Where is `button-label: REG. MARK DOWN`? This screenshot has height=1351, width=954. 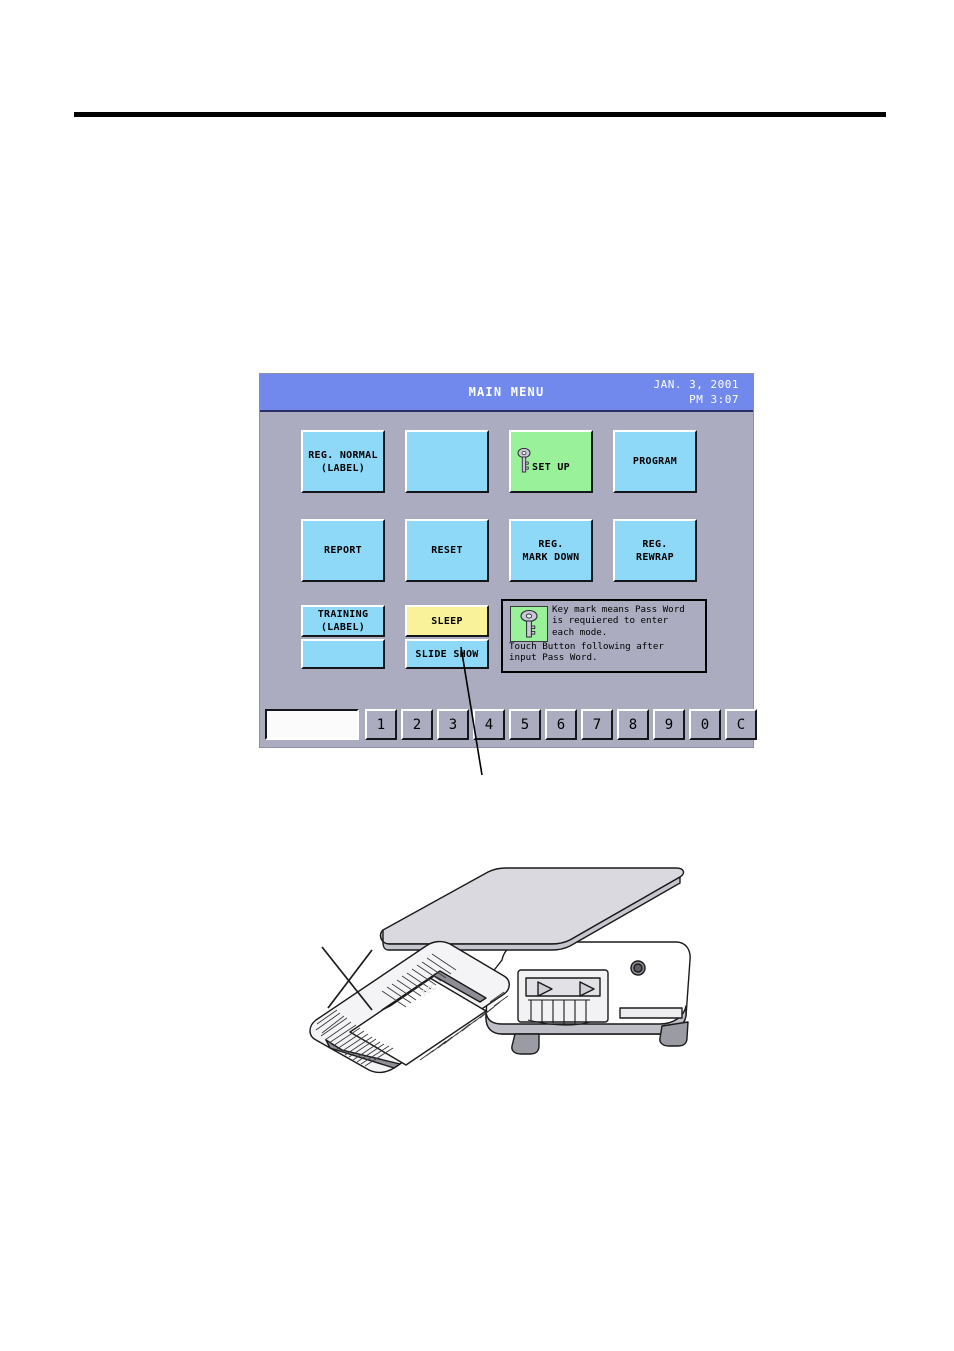
button-label: REG. MARK DOWN is located at coordinates (551, 550).